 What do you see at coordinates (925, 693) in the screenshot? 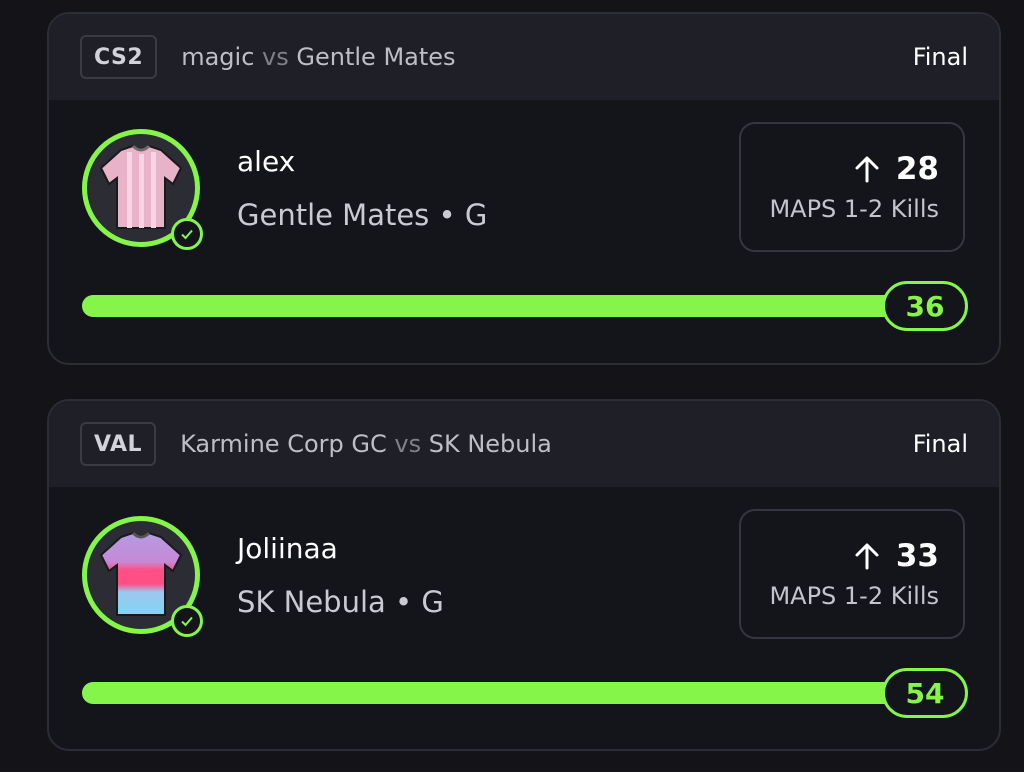
I see `result-value: 54` at bounding box center [925, 693].